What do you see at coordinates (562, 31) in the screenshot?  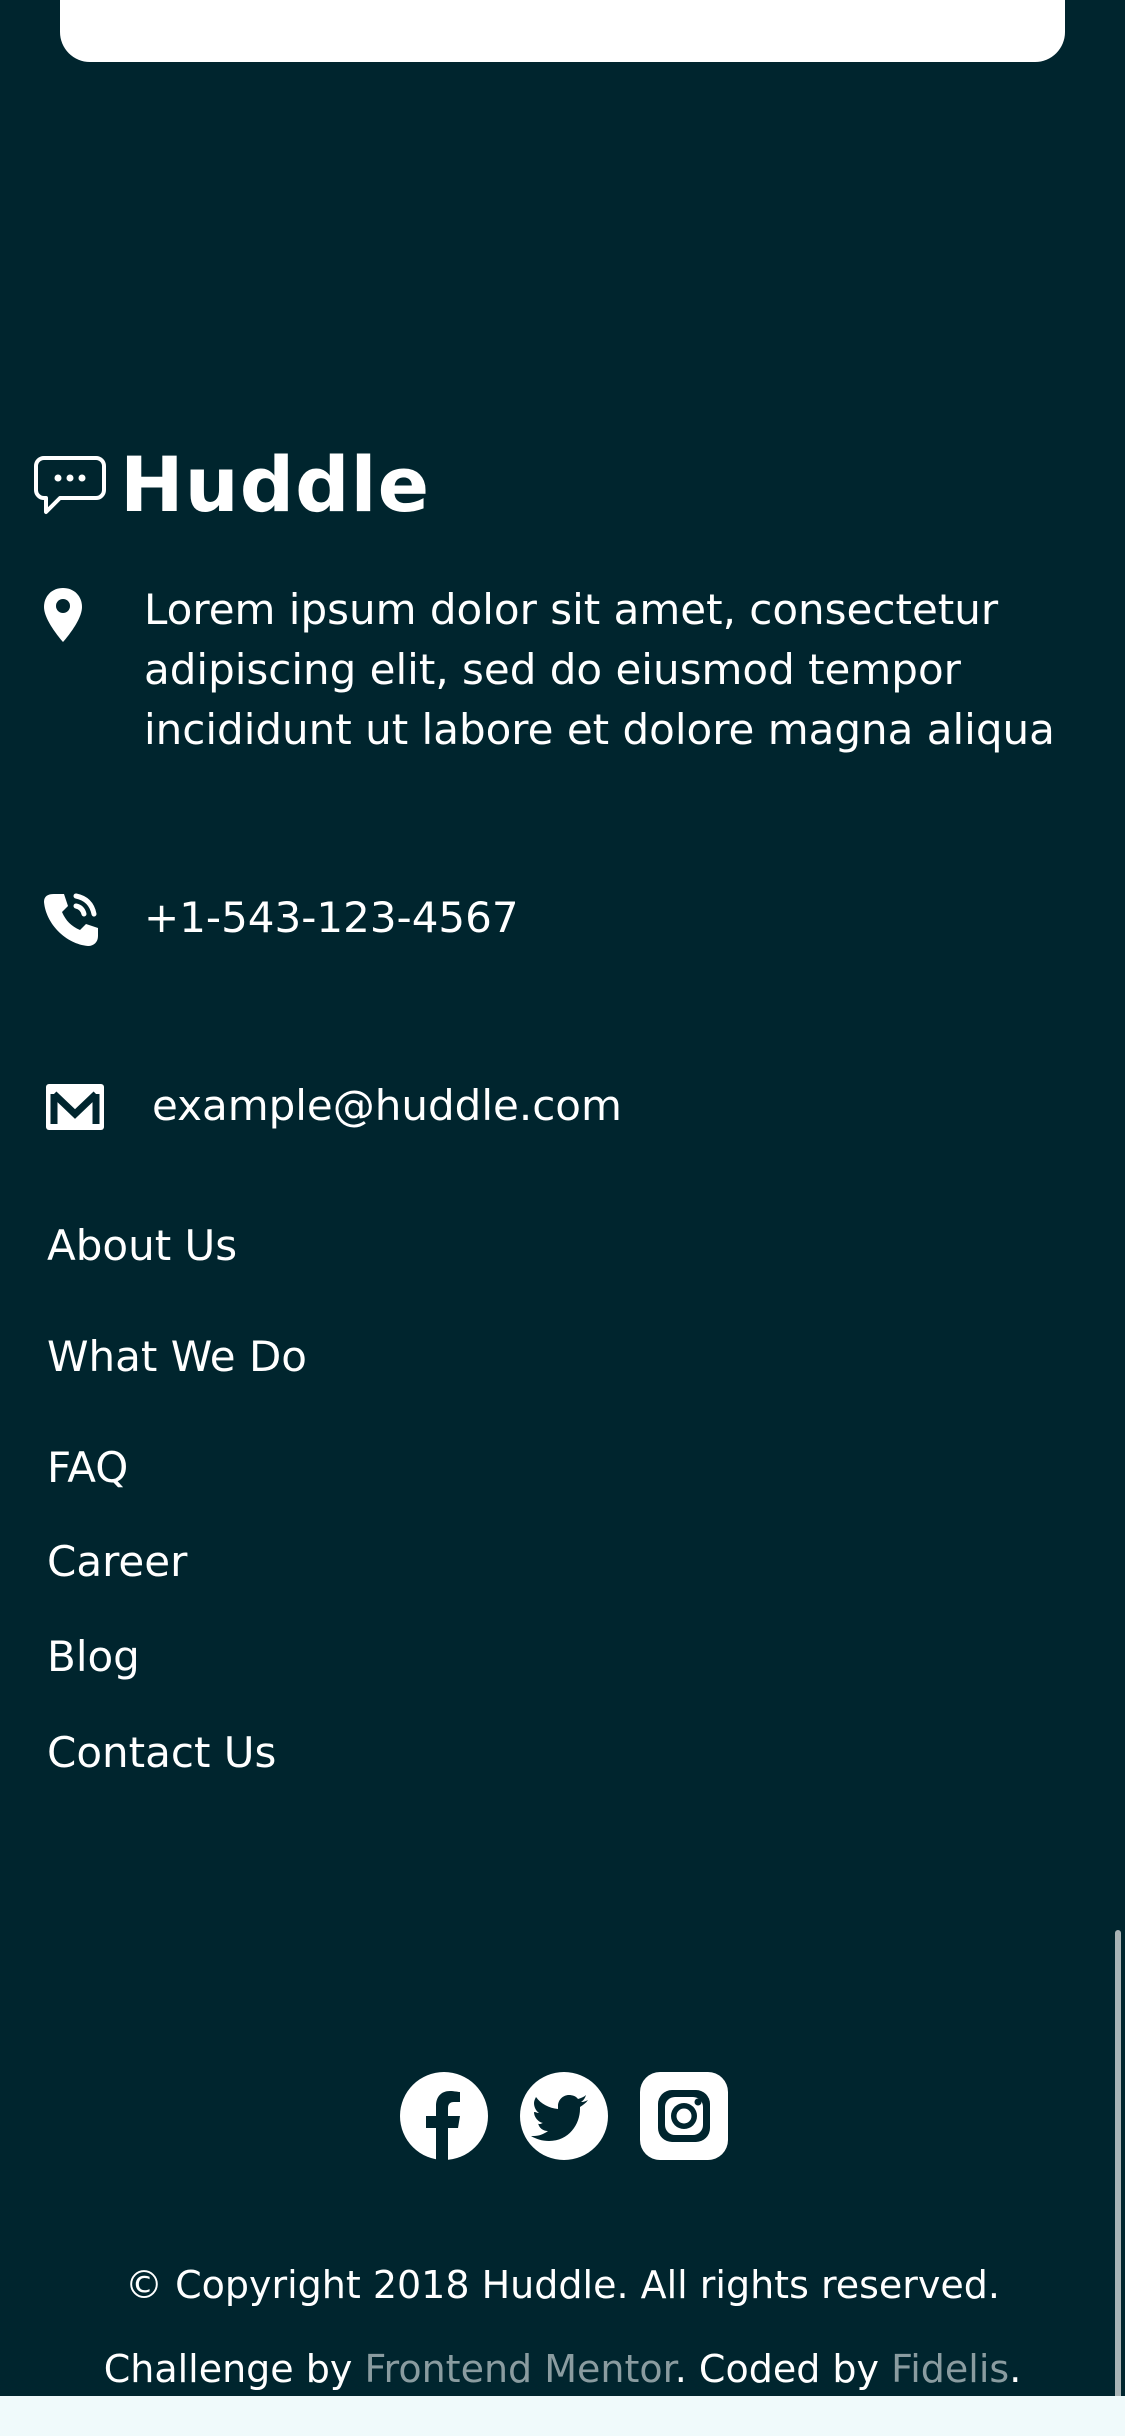 I see `content-card` at bounding box center [562, 31].